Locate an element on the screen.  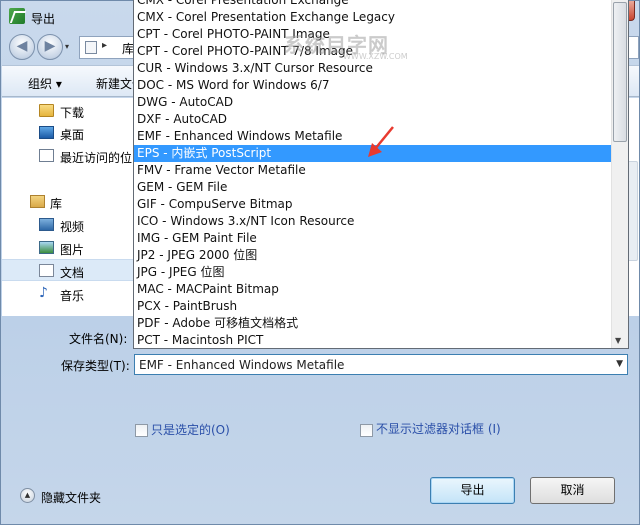
sidebar-item-recent-places: 最近访问的位 is located at coordinates (69, 156).